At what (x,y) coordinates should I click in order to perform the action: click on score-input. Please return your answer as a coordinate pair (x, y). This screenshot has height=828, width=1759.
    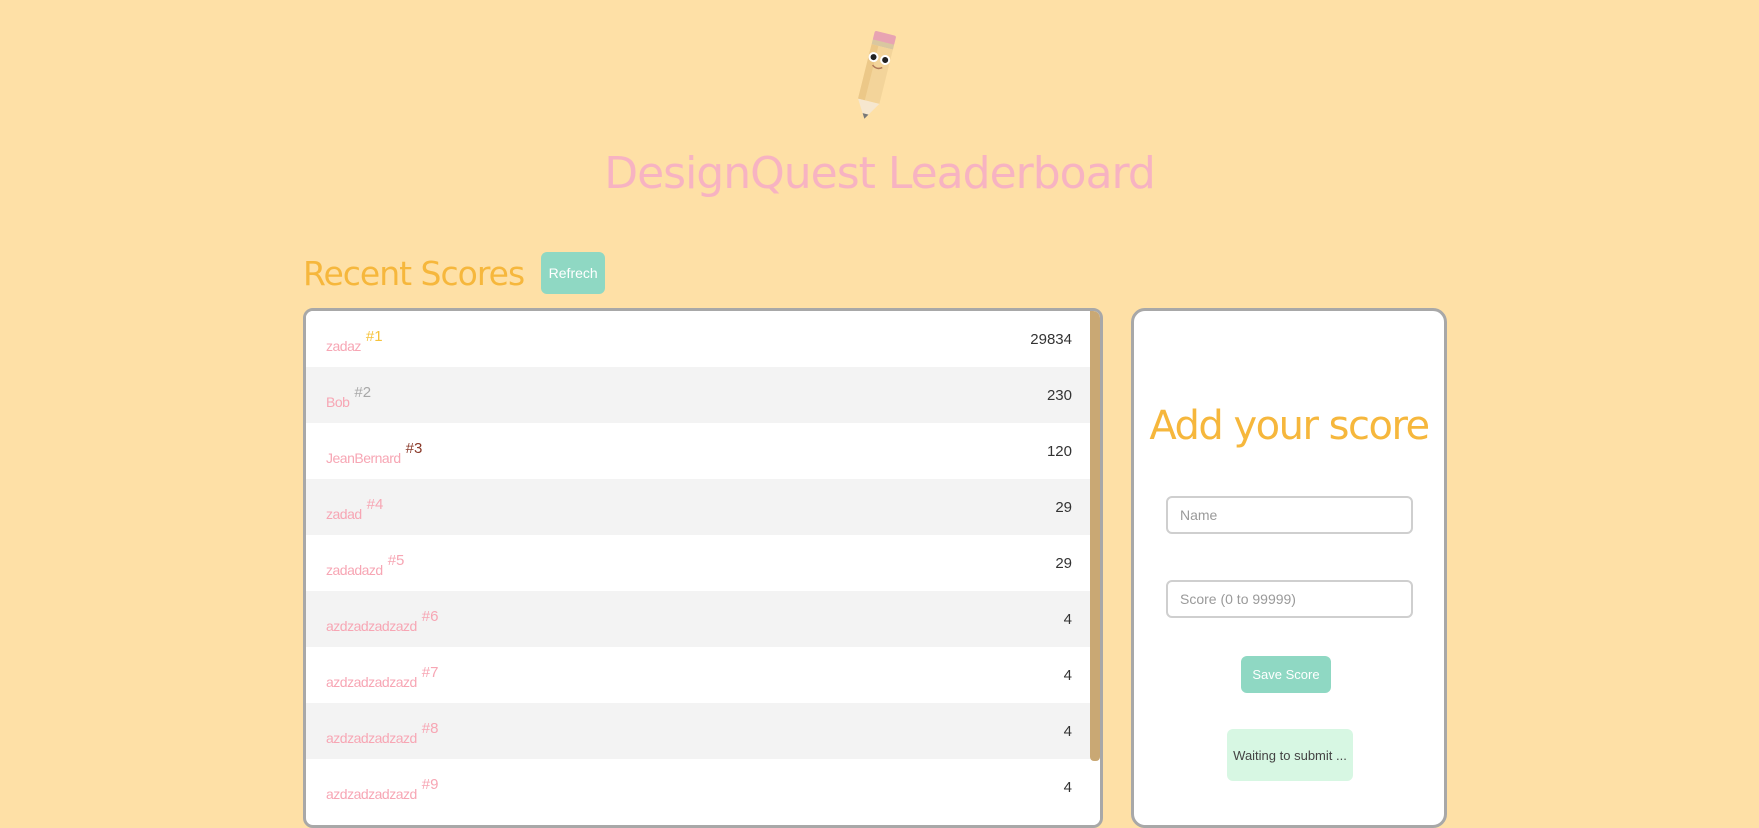
    Looking at the image, I should click on (1289, 599).